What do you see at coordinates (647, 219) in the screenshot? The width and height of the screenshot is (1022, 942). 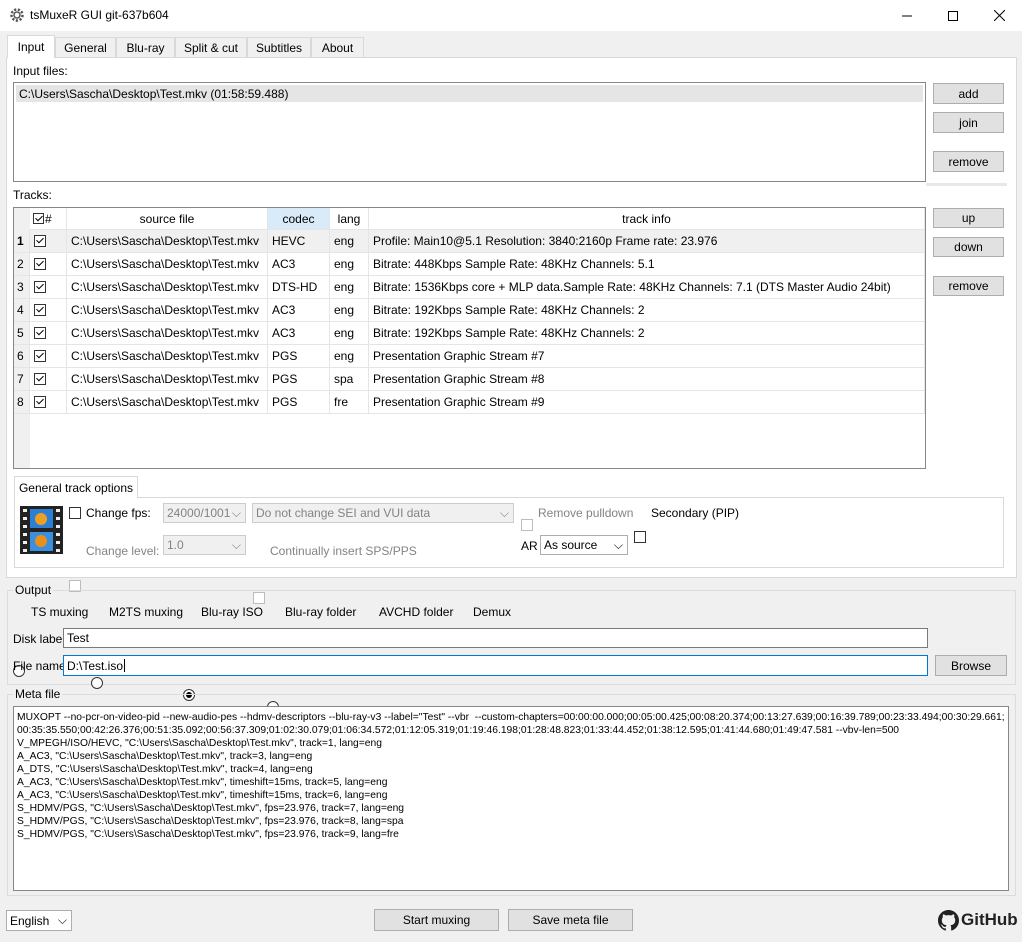 I see `header-track-info: track info` at bounding box center [647, 219].